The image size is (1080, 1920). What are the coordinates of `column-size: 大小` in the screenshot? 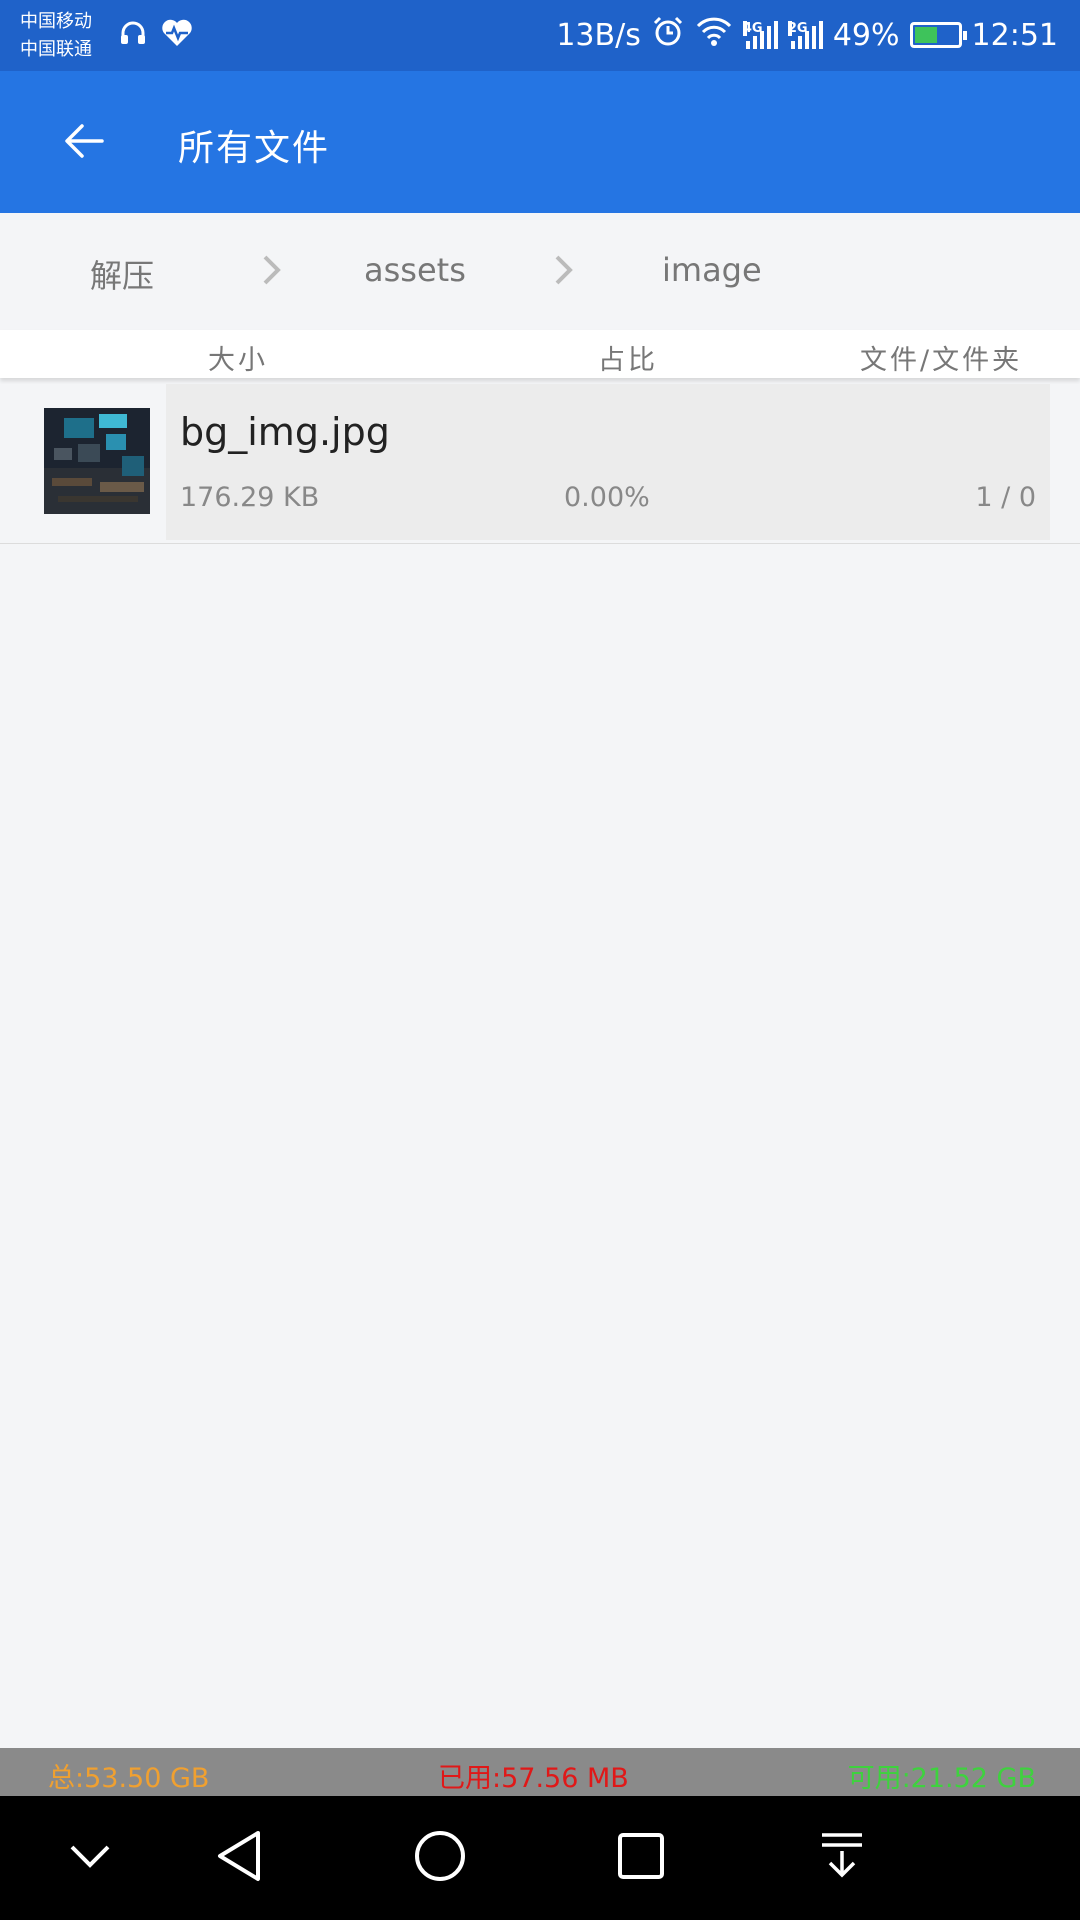 It's located at (238, 357).